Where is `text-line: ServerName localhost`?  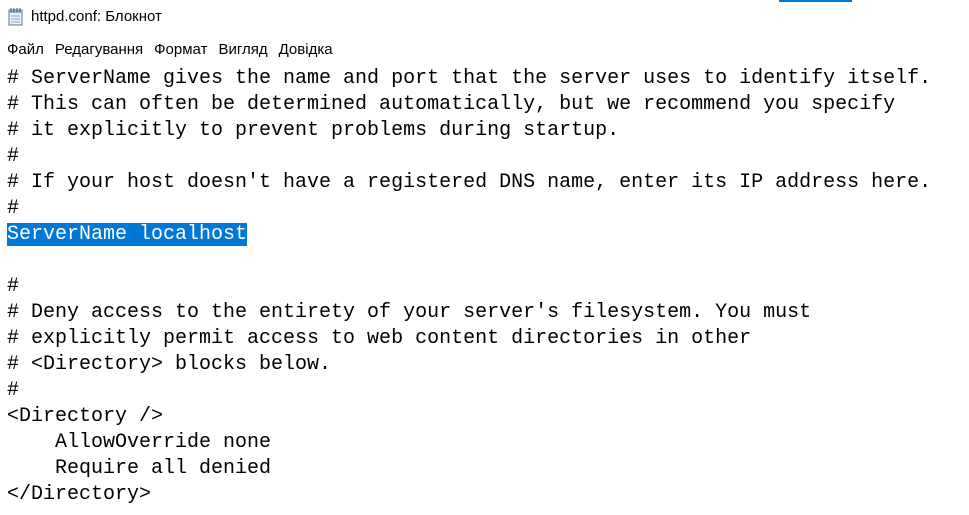
text-line: ServerName localhost is located at coordinates (469, 235).